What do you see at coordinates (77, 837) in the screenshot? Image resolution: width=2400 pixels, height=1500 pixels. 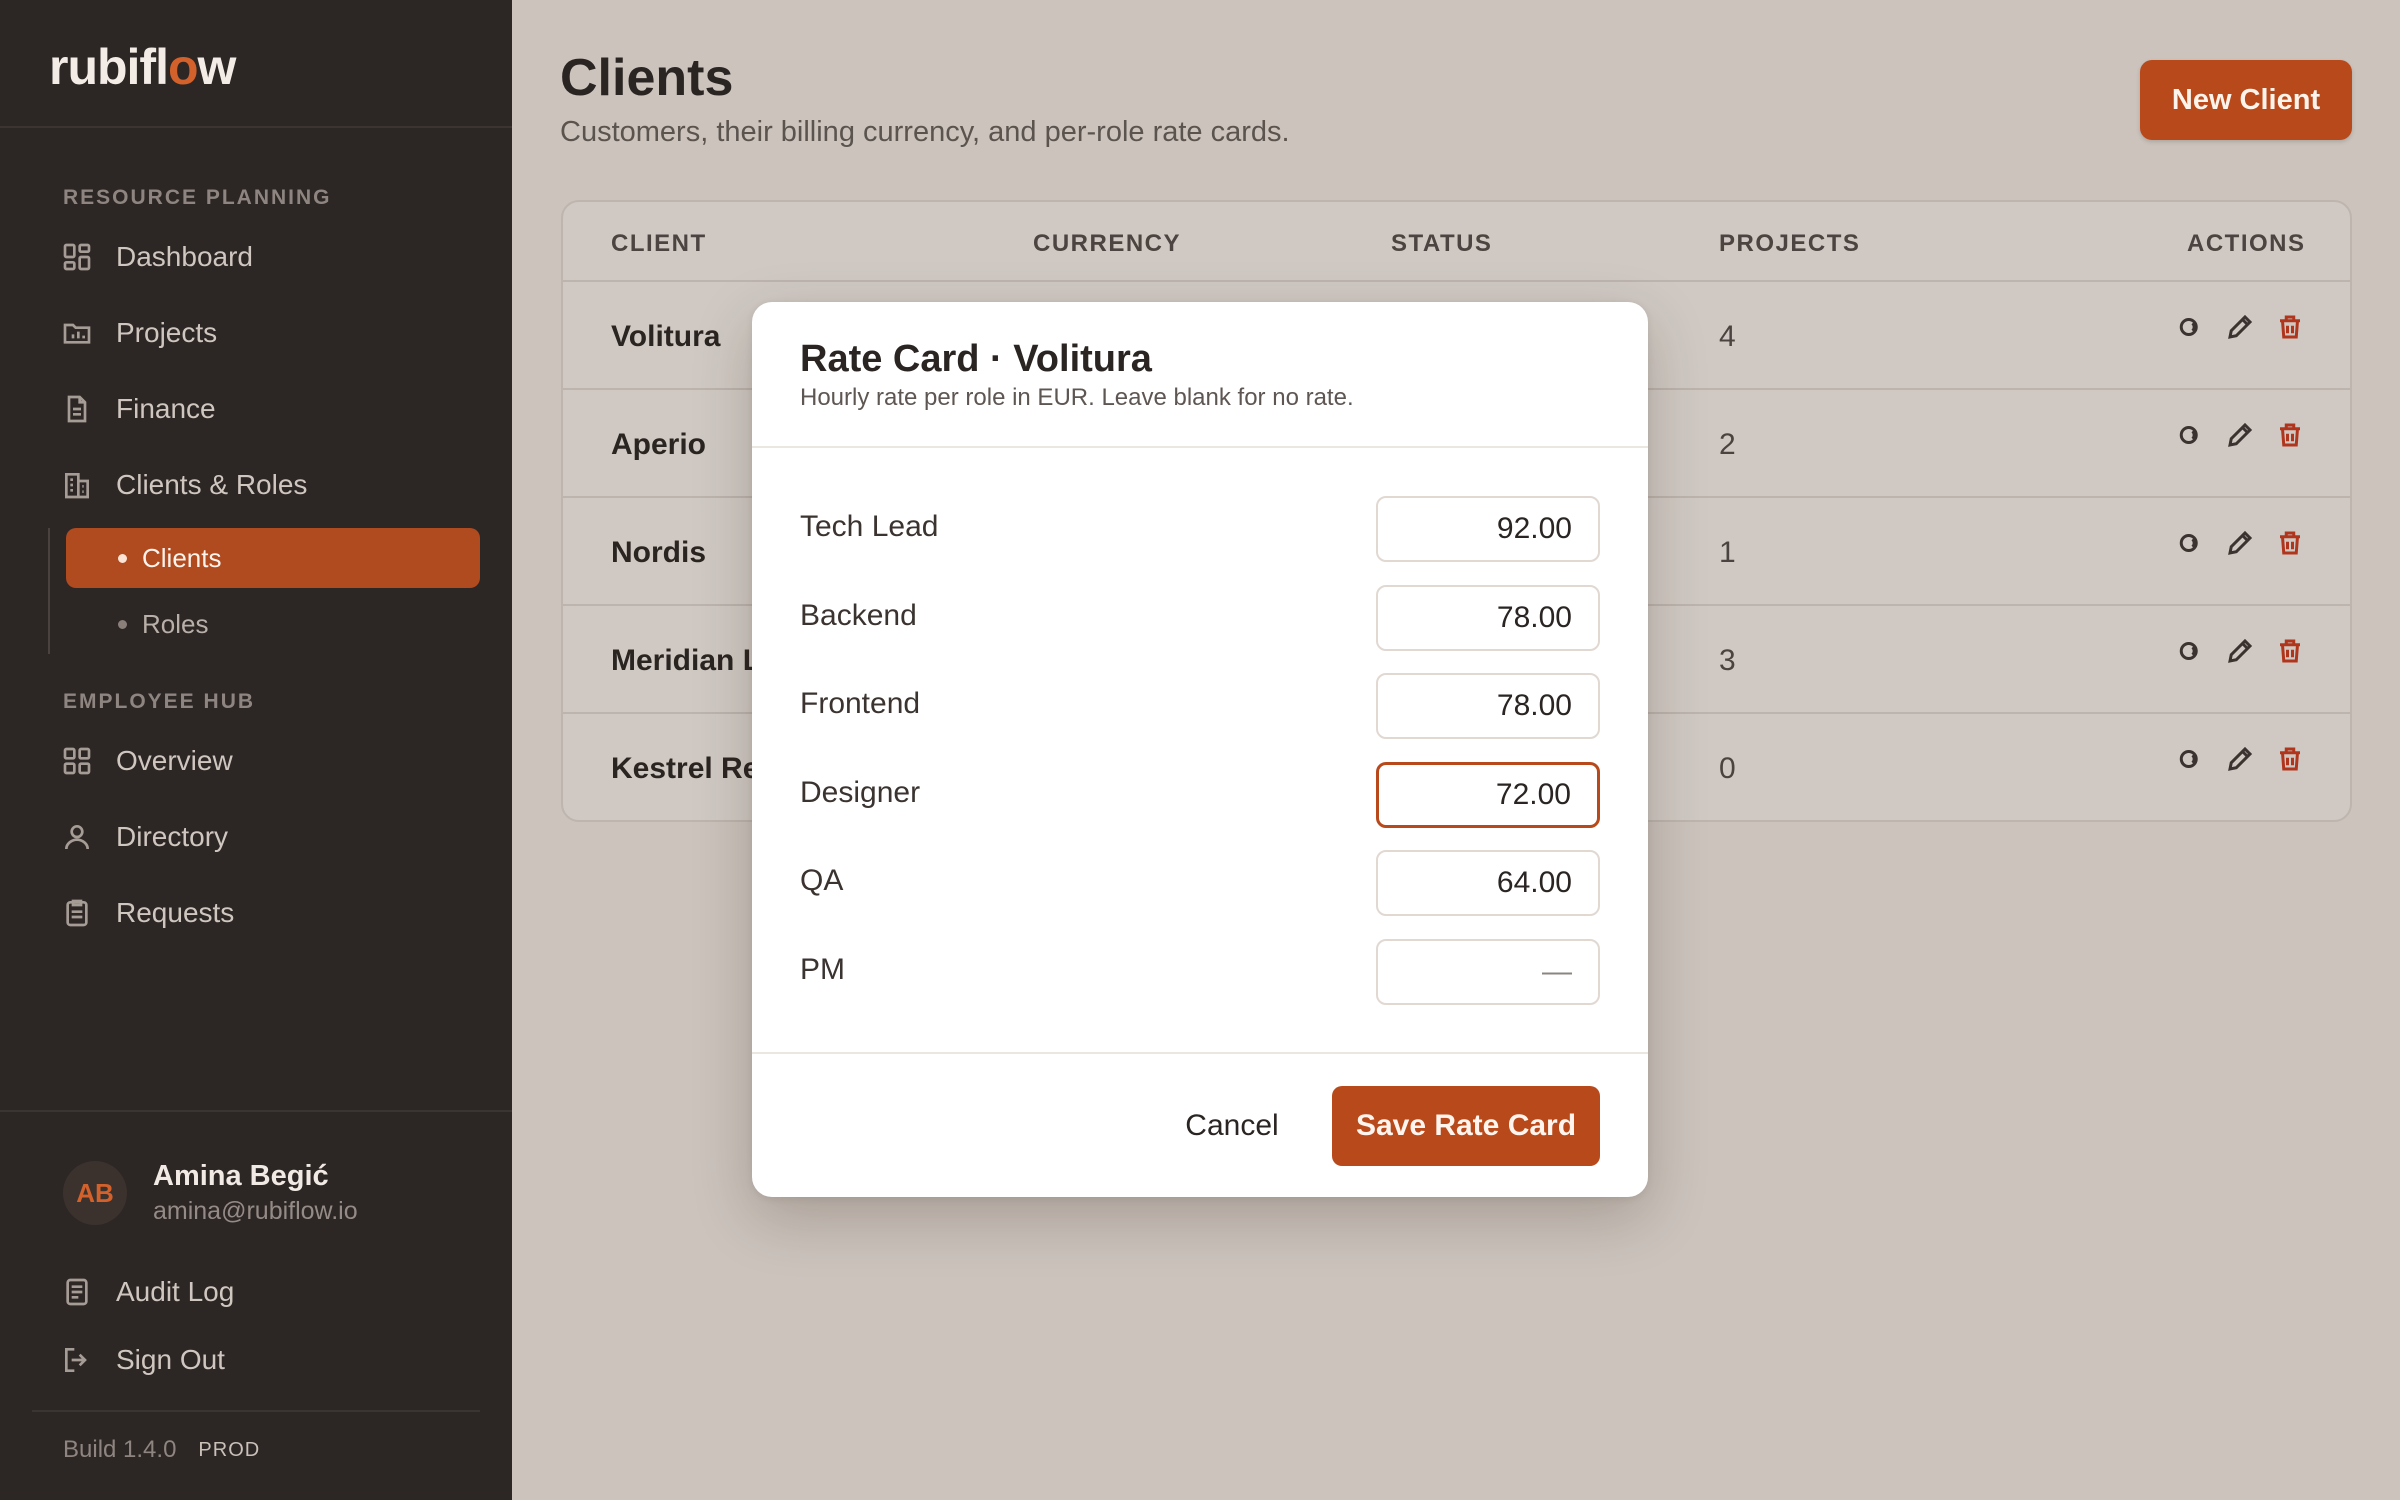 I see `user-icon` at bounding box center [77, 837].